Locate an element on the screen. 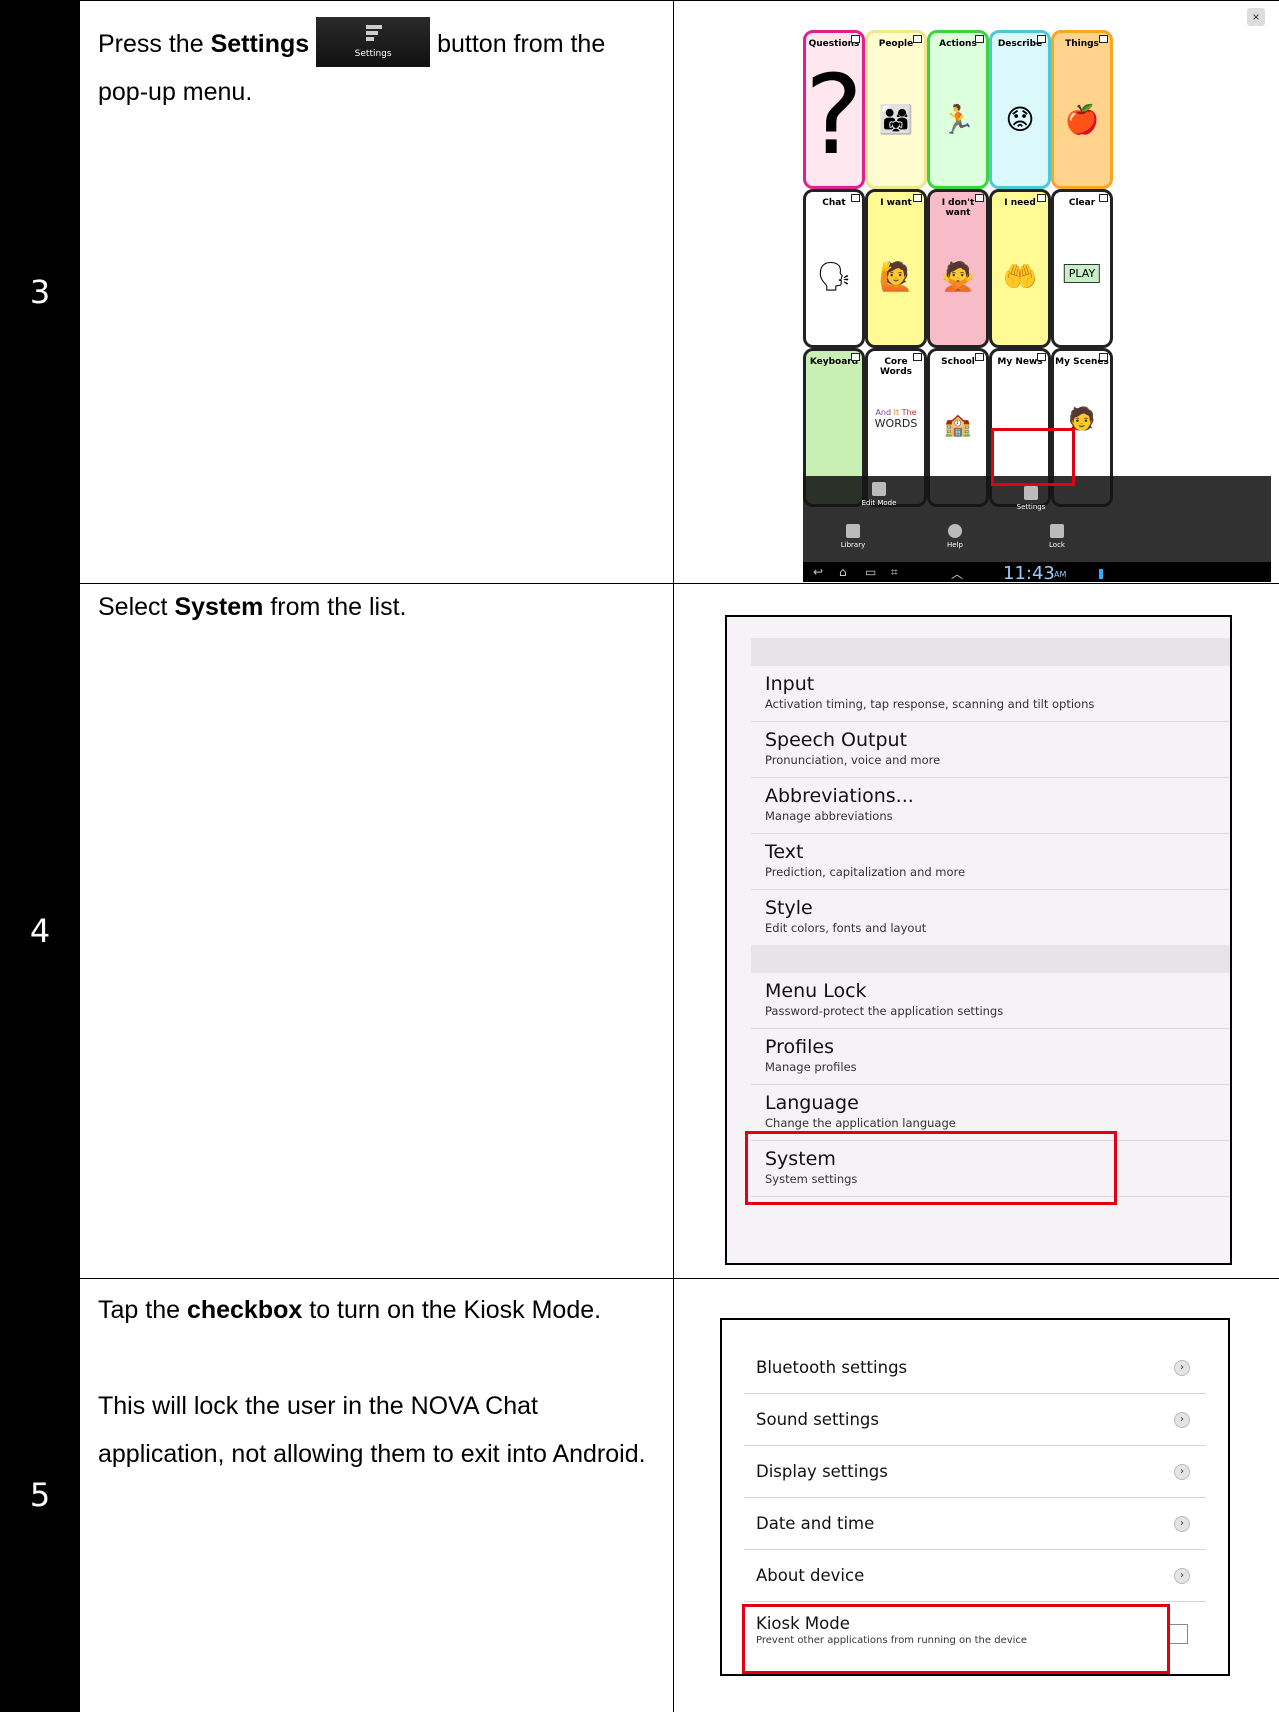 This screenshot has width=1279, height=1712. cell-i-want: I want 🙋 is located at coordinates (896, 268).